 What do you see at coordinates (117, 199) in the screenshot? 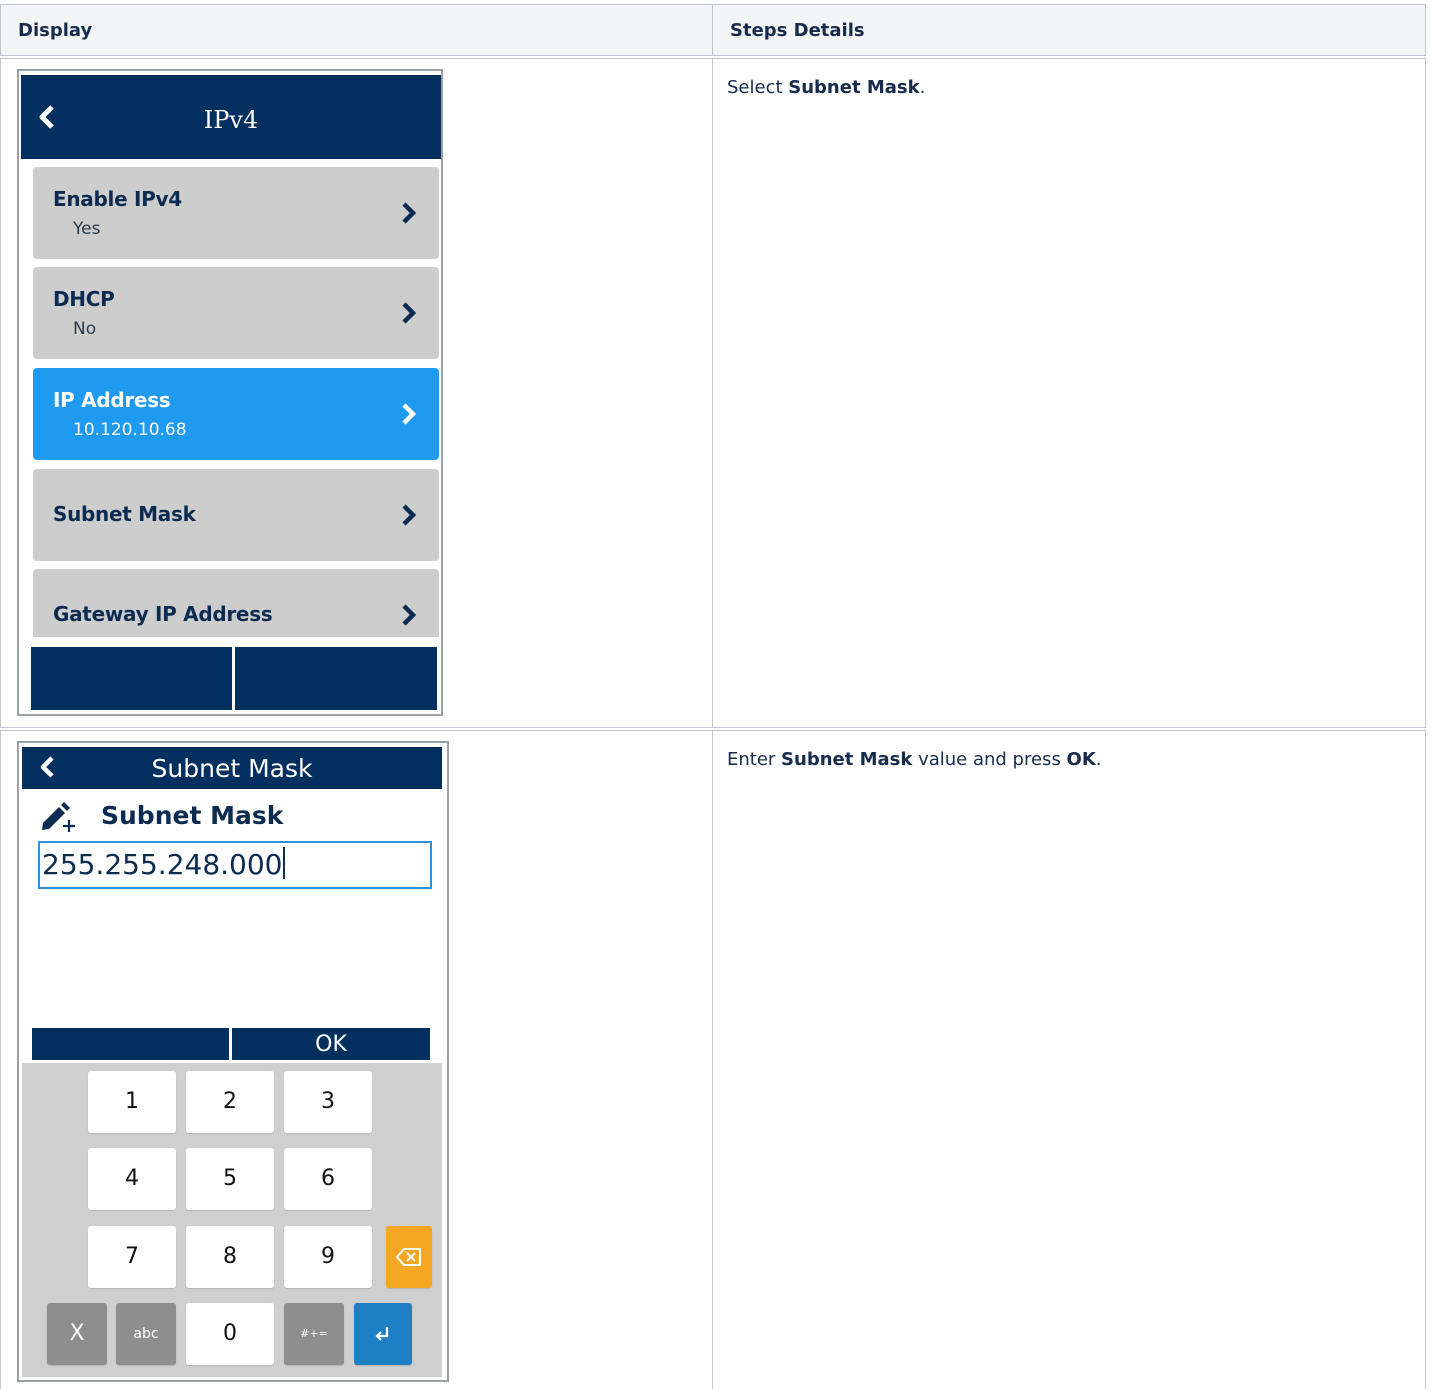
I see `menu-item-label: Enable IPv4` at bounding box center [117, 199].